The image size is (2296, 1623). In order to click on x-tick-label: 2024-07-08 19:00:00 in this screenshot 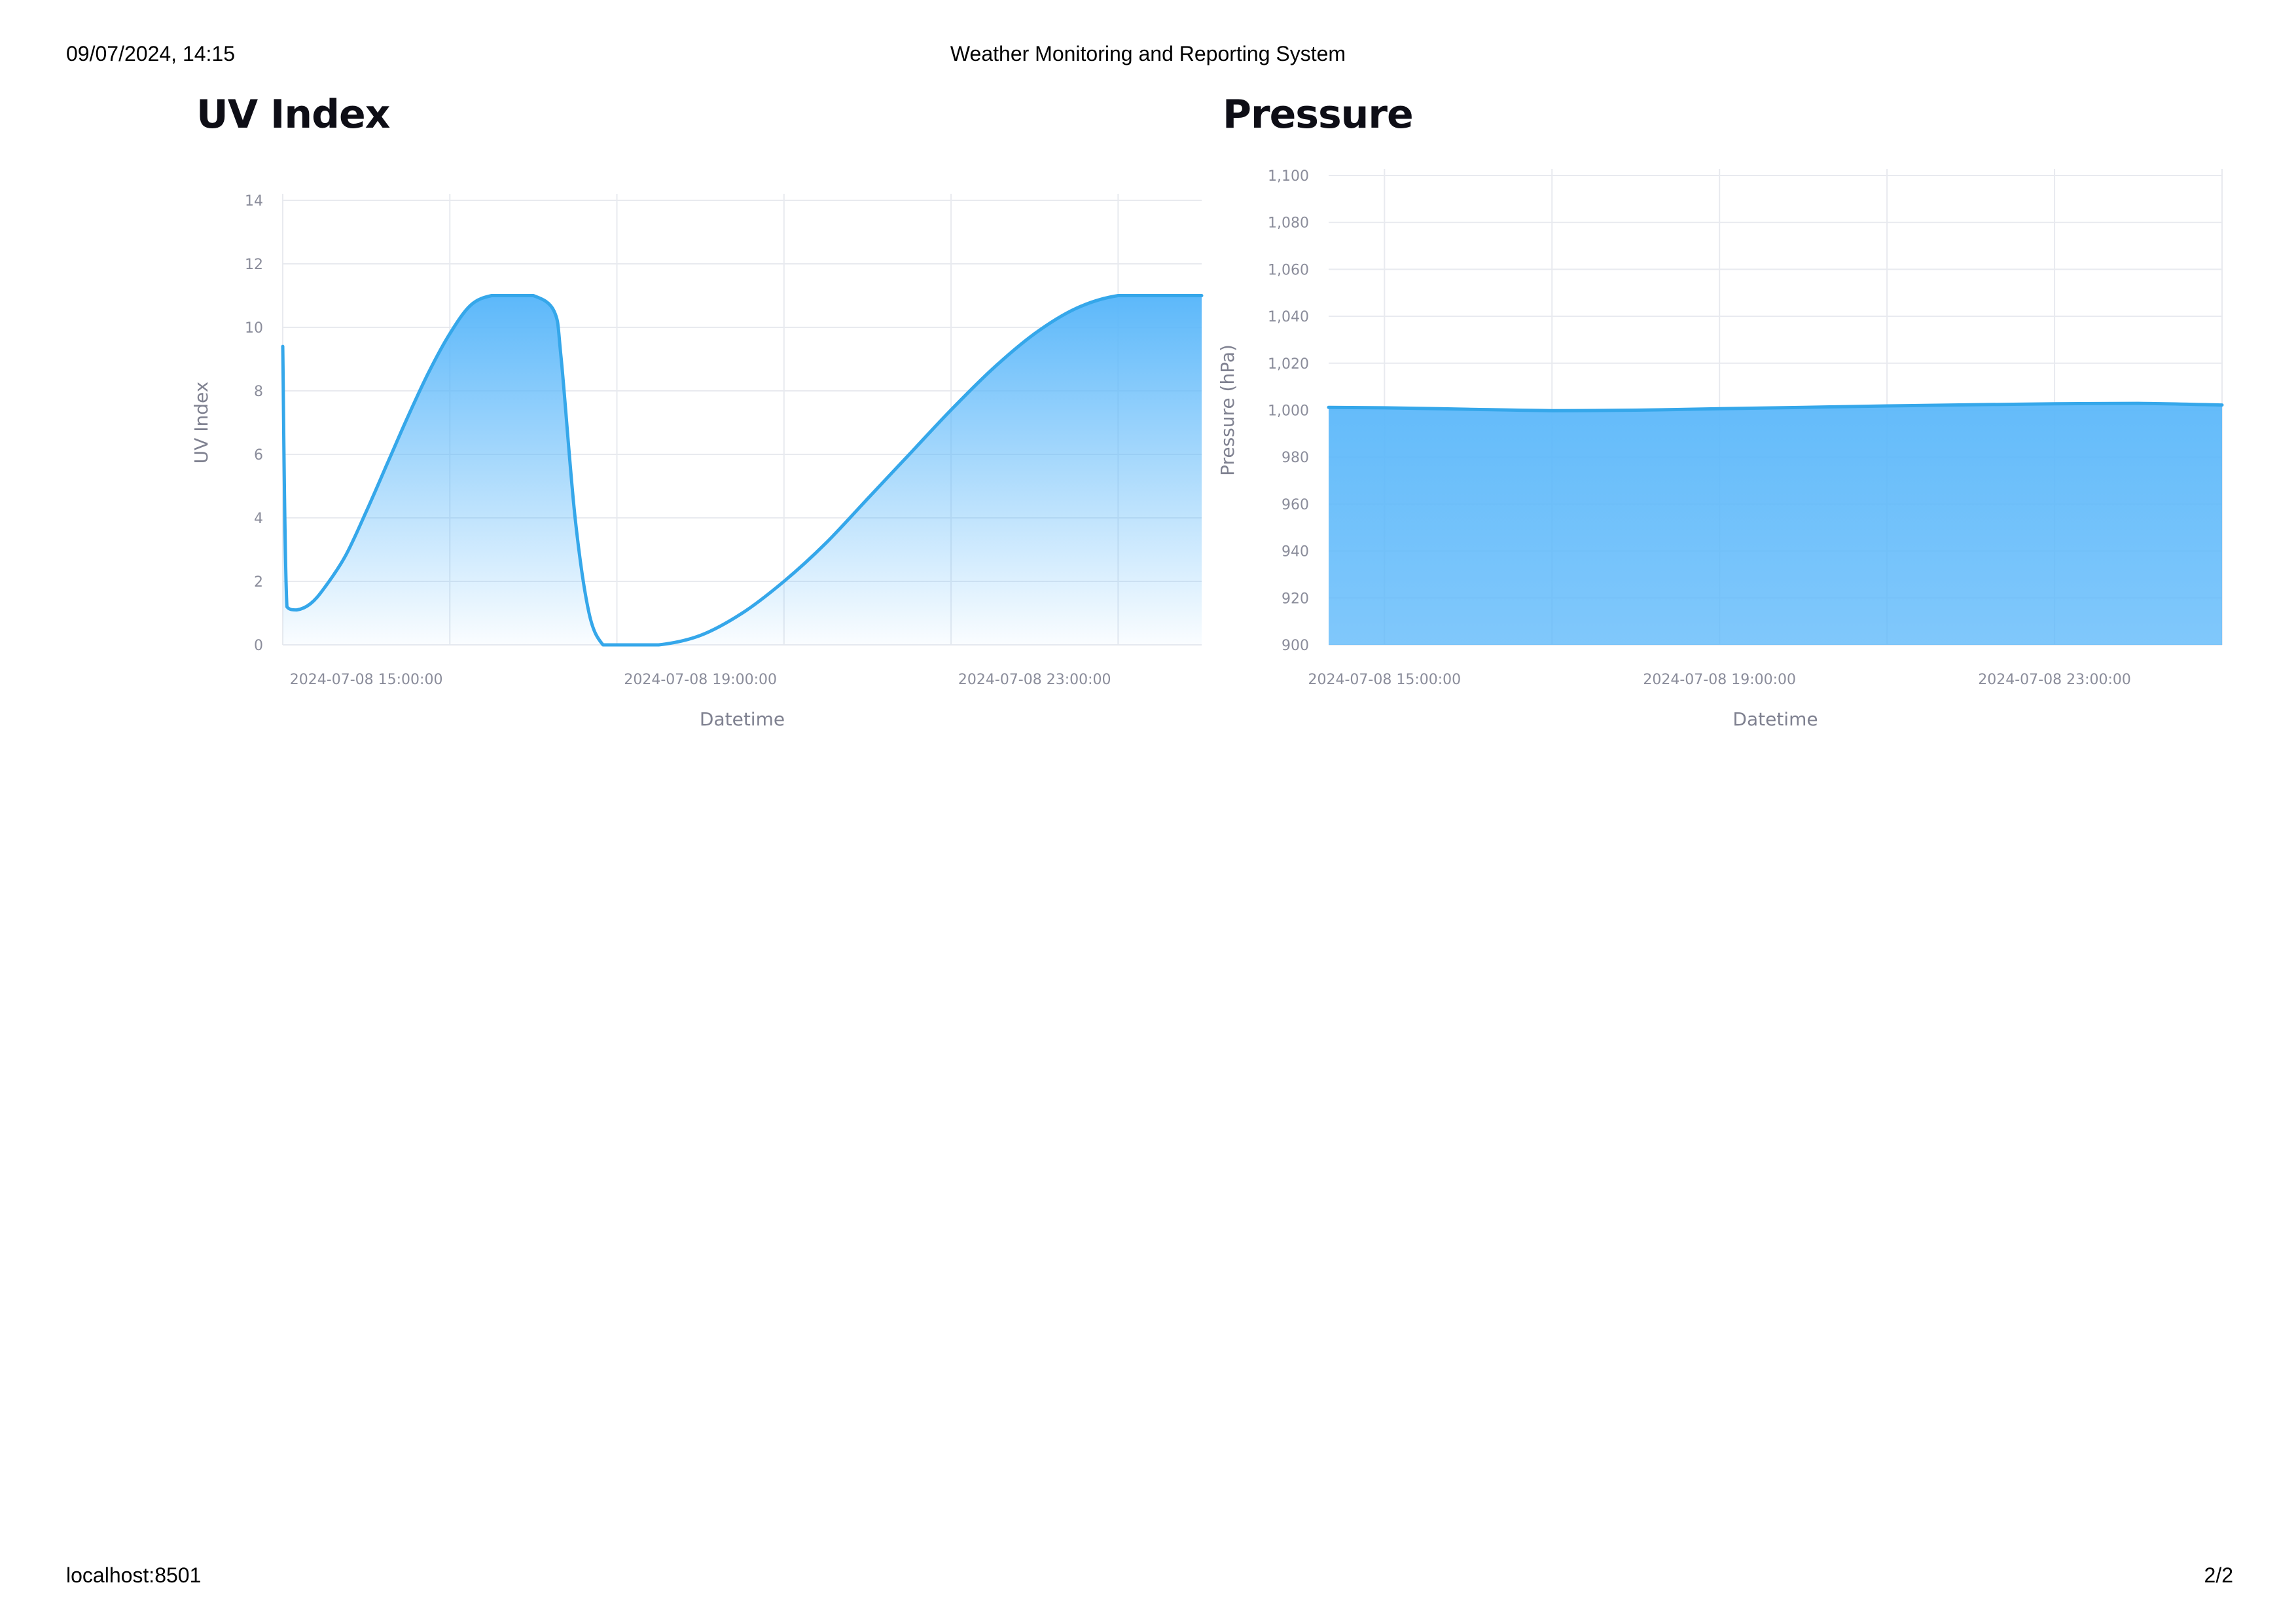, I will do `click(1720, 680)`.